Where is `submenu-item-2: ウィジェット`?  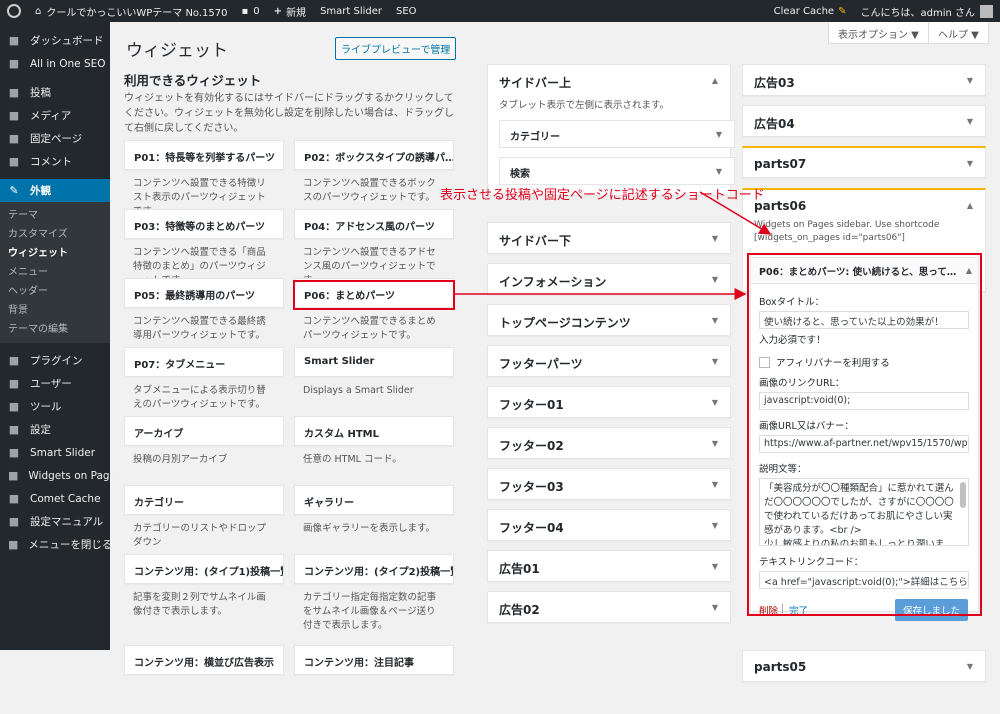
submenu-item-2: ウィジェット is located at coordinates (55, 253).